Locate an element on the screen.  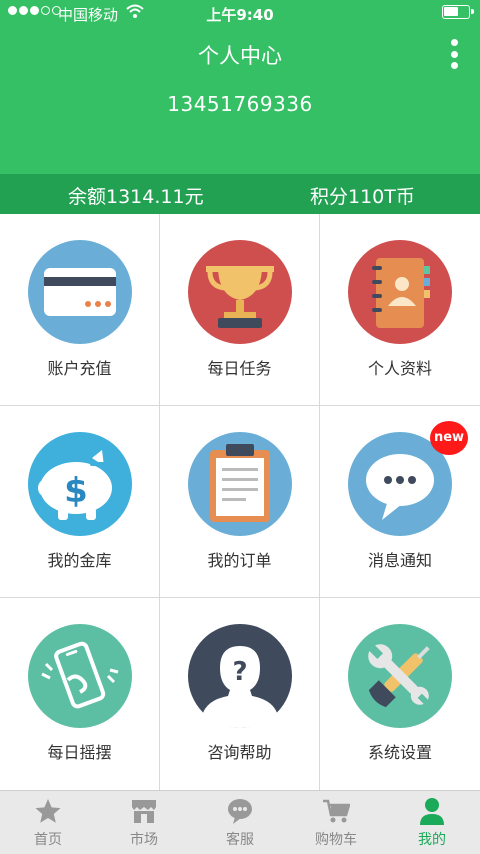
new-badge: new is located at coordinates (449, 438).